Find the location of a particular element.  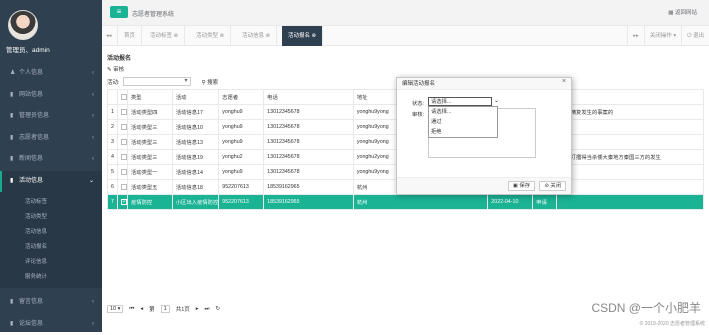

tab-activity-types: 活动类型 ⊗ is located at coordinates (210, 36).